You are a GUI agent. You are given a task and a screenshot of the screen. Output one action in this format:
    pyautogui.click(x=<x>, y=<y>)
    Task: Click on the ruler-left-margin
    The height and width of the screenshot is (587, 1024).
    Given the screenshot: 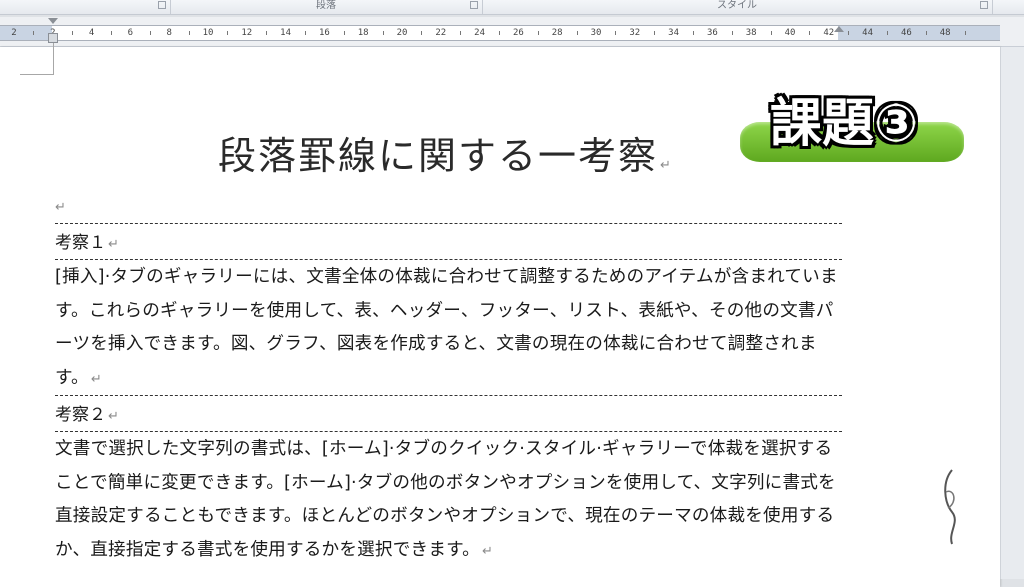 What is the action you would take?
    pyautogui.click(x=26, y=33)
    